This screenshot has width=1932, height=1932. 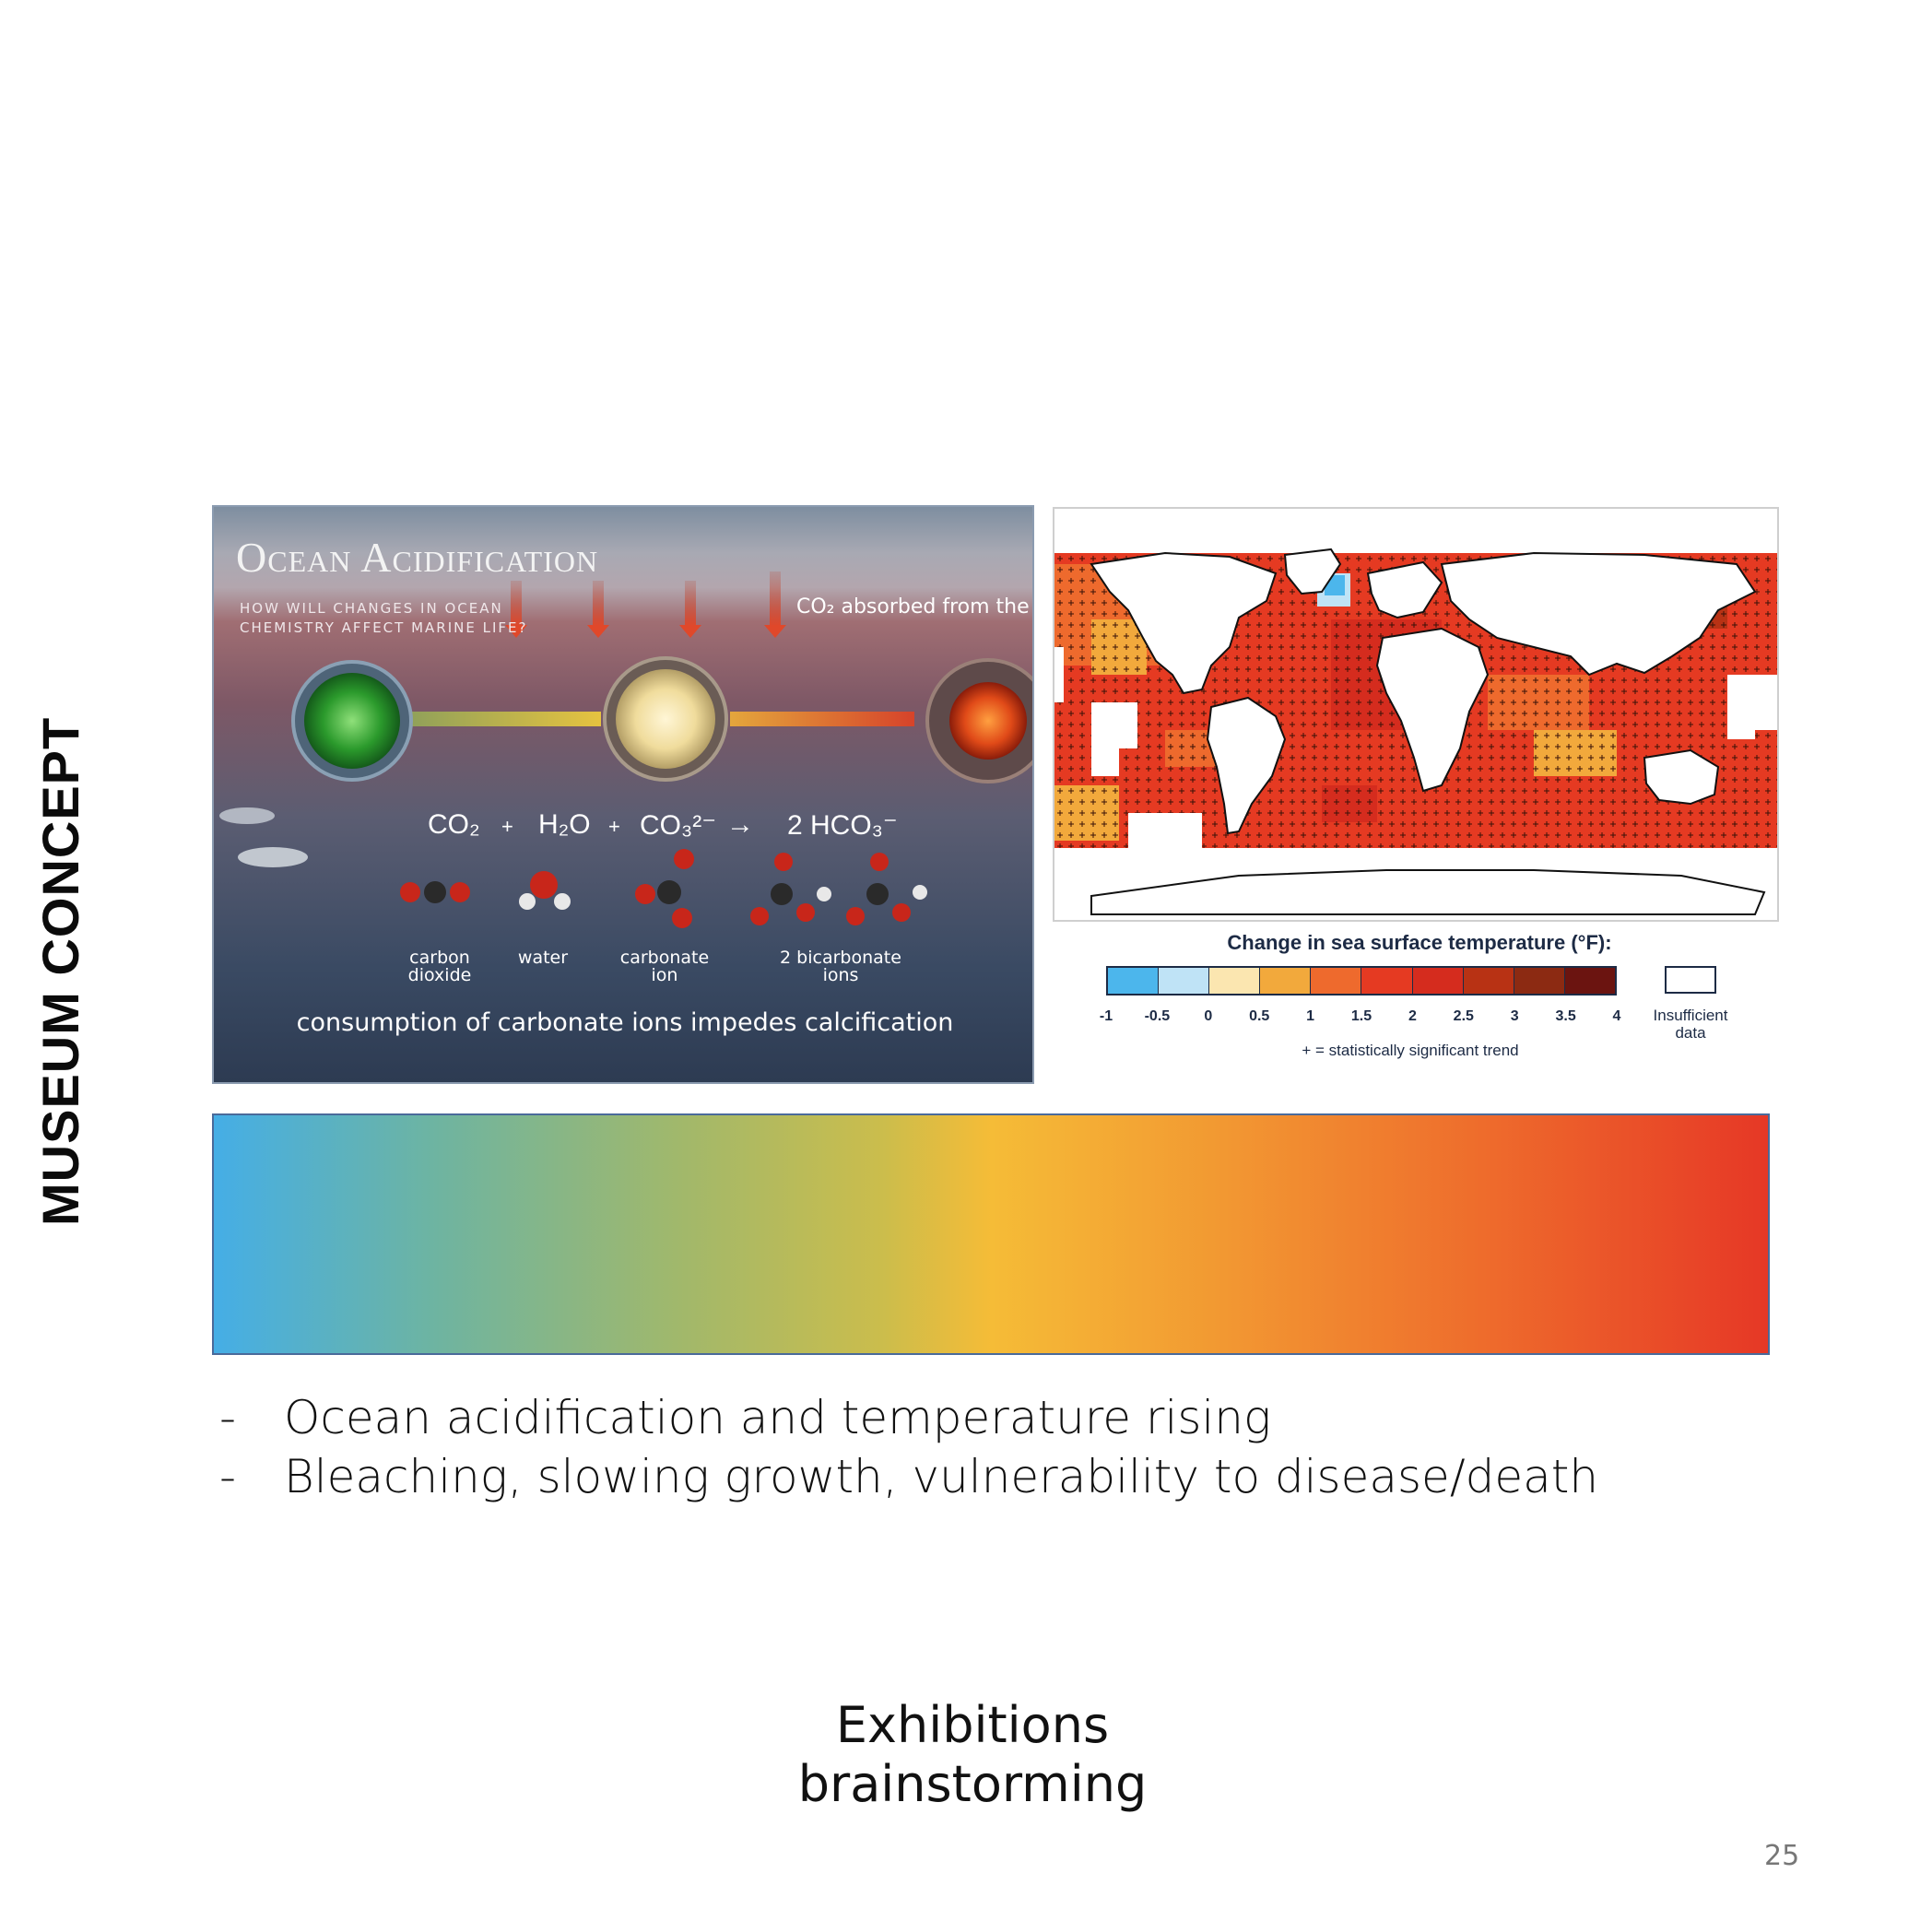 I want to click on insufficient-data-label: Insufficient data, so click(x=1690, y=1024).